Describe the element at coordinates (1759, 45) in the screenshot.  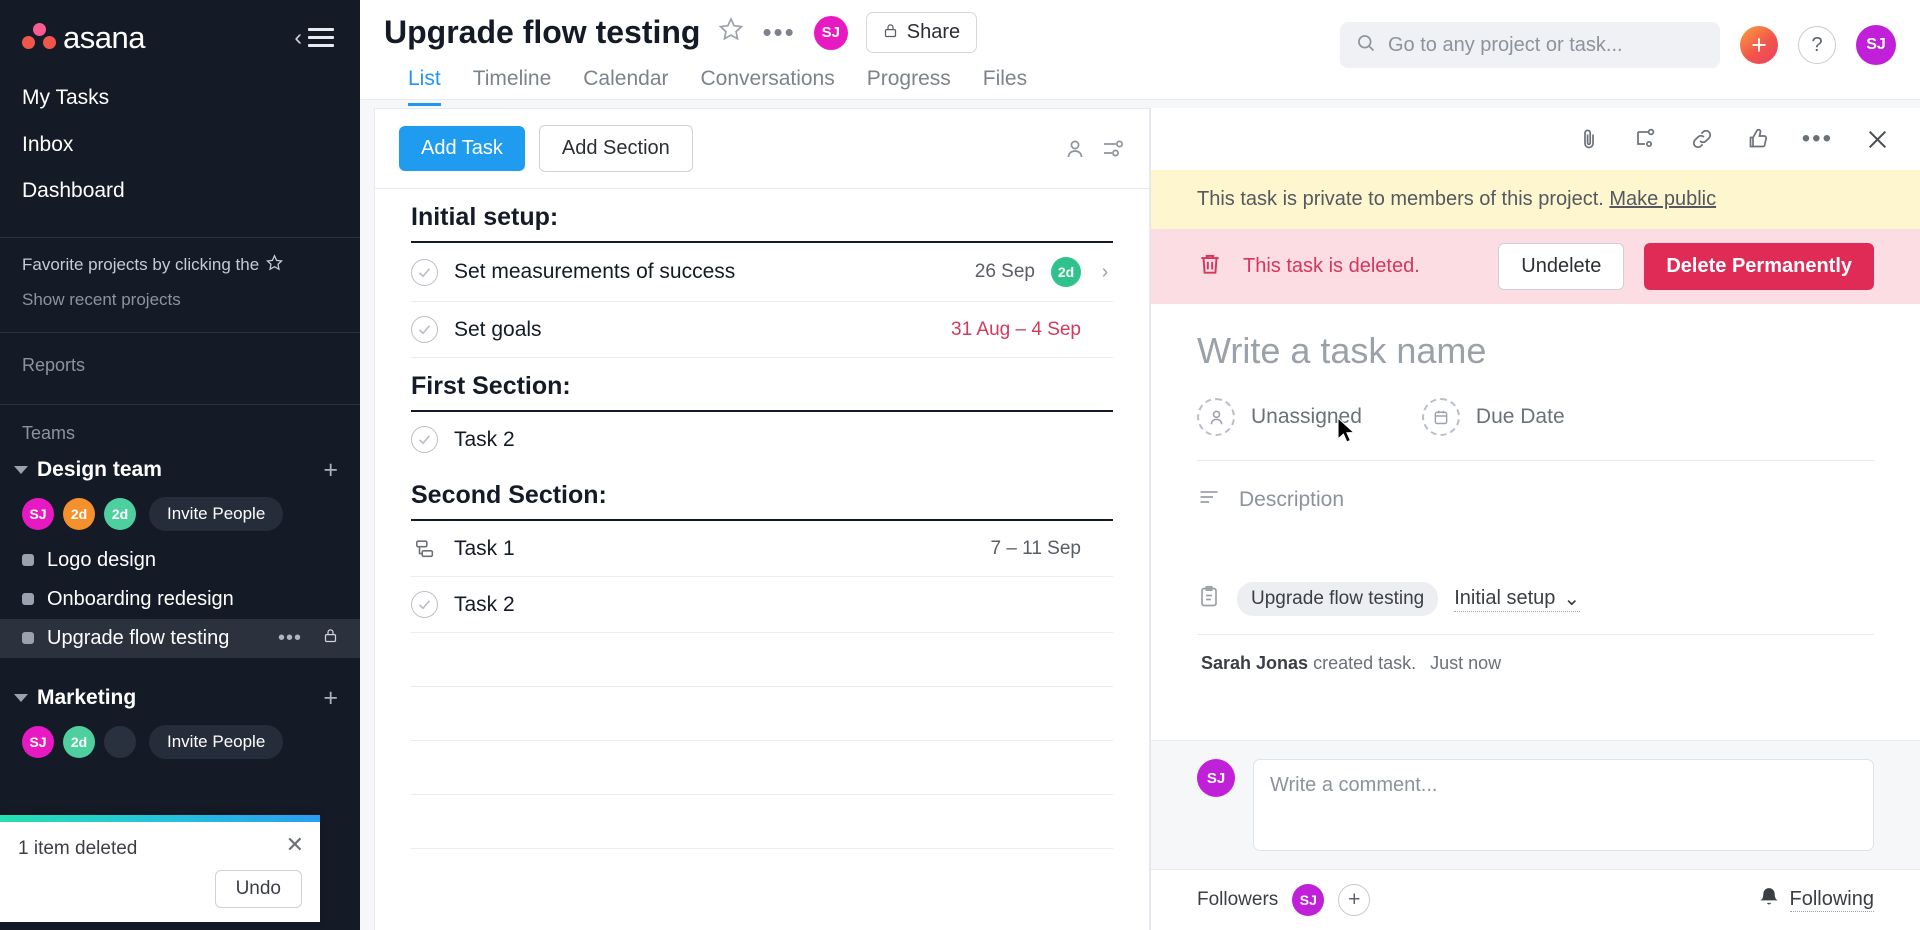
I see `quick-add-button: +` at that location.